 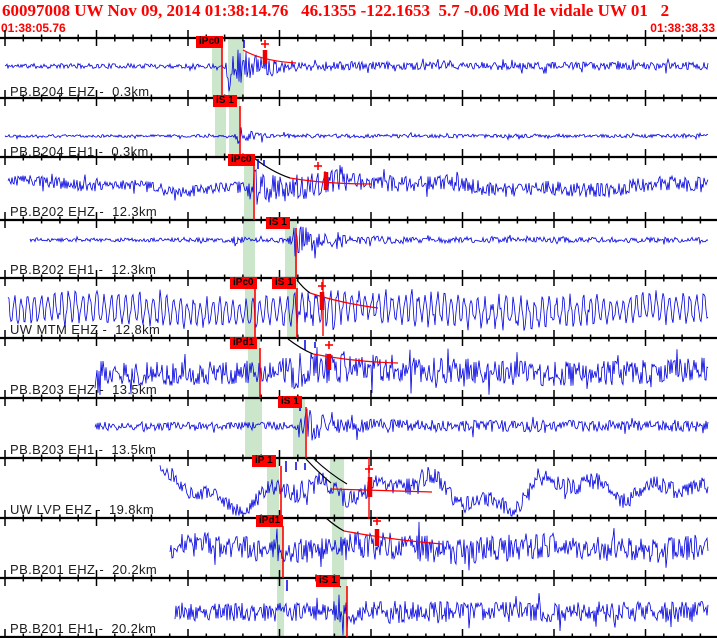 What do you see at coordinates (83, 449) in the screenshot?
I see `trace-label-pb-b203-eh1: PB.B203 EH1 - 13.5km` at bounding box center [83, 449].